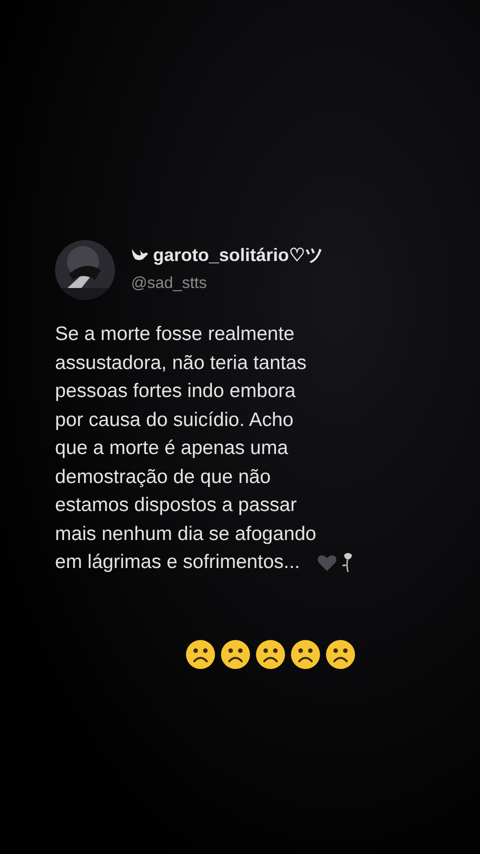  Describe the element at coordinates (327, 563) in the screenshot. I see `heart-icon` at that location.